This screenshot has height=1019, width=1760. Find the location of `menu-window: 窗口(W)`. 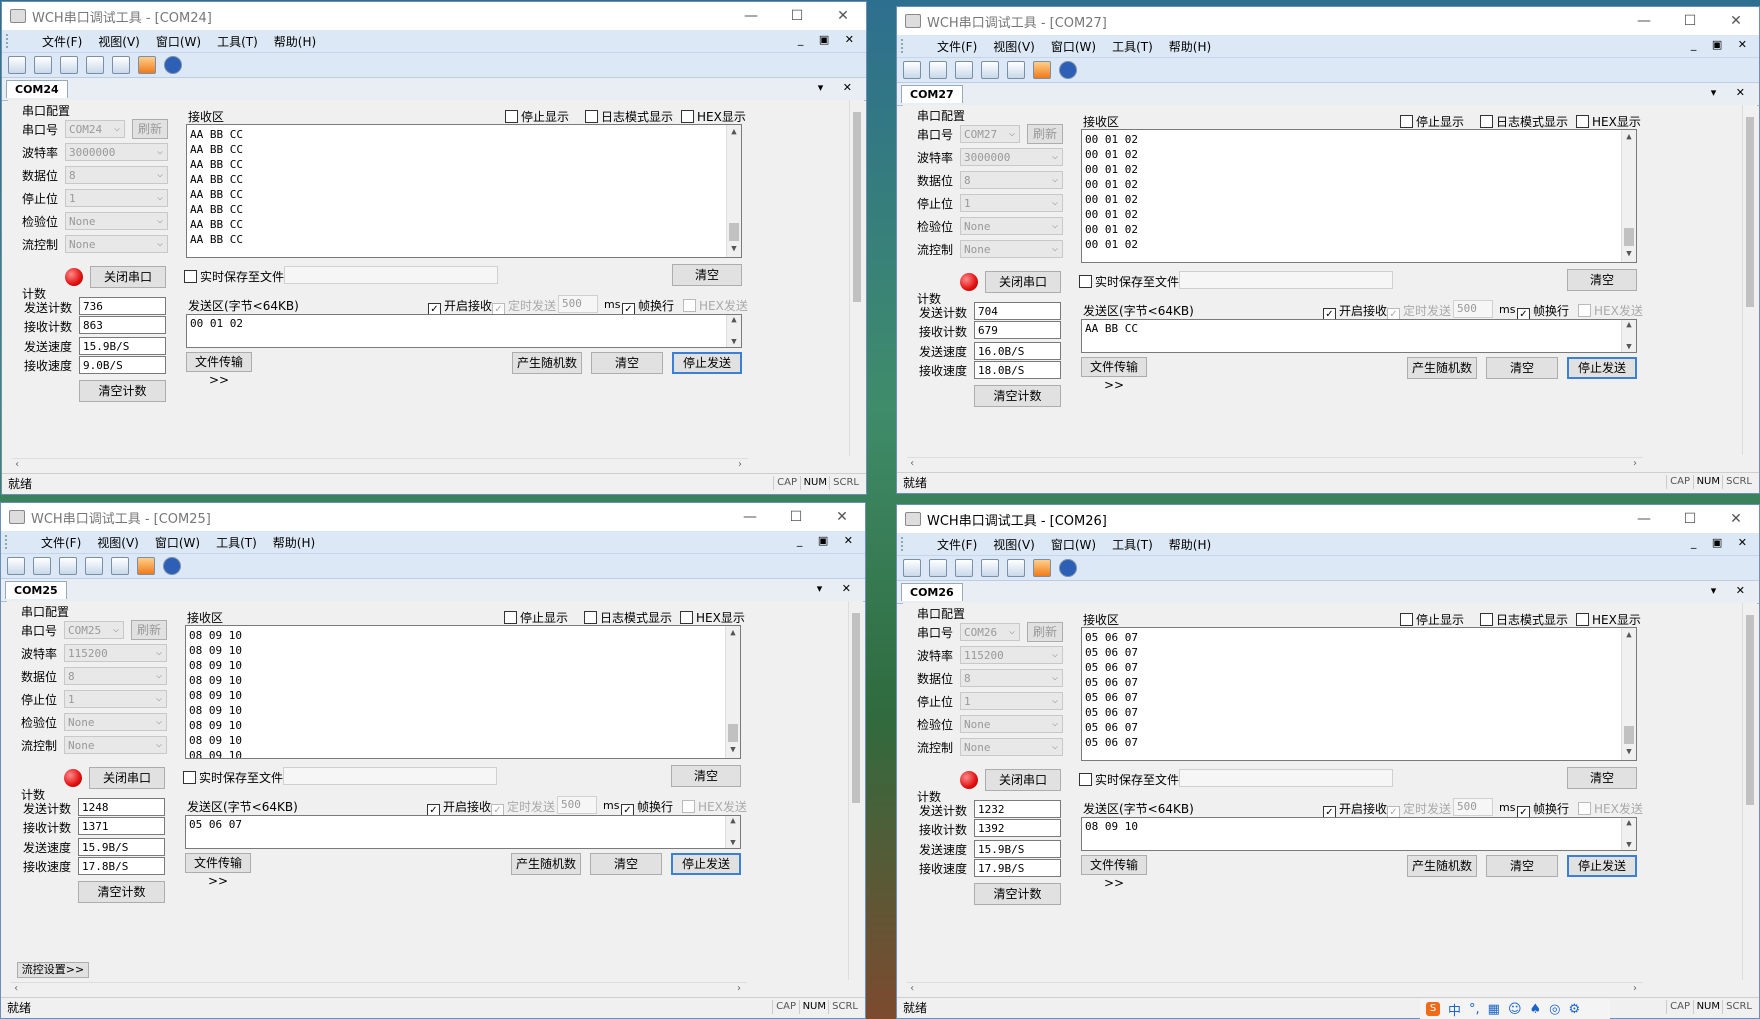

menu-window: 窗口(W) is located at coordinates (178, 41).